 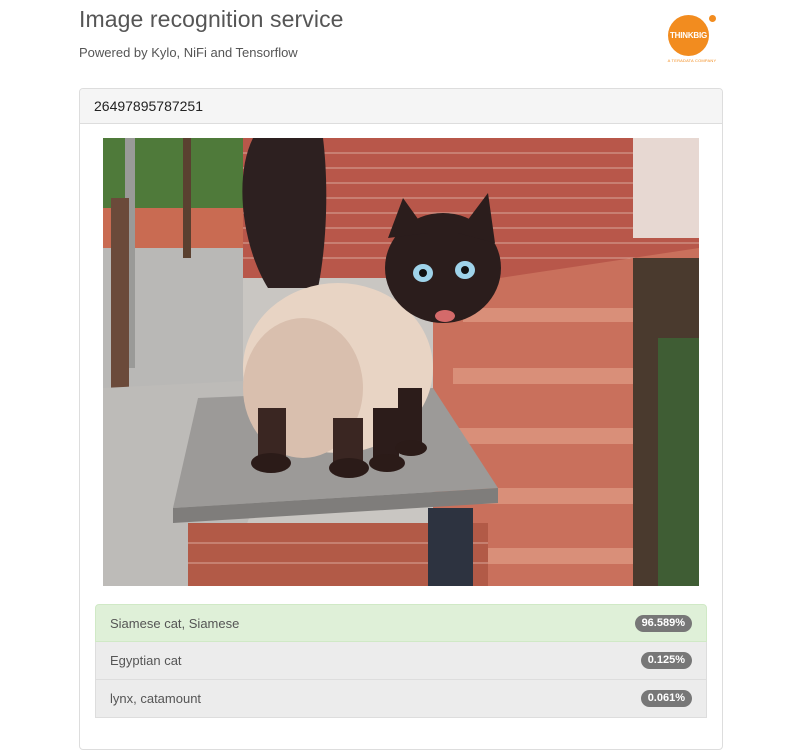 What do you see at coordinates (688, 35) in the screenshot?
I see `logo-wordmark: THINKBIG` at bounding box center [688, 35].